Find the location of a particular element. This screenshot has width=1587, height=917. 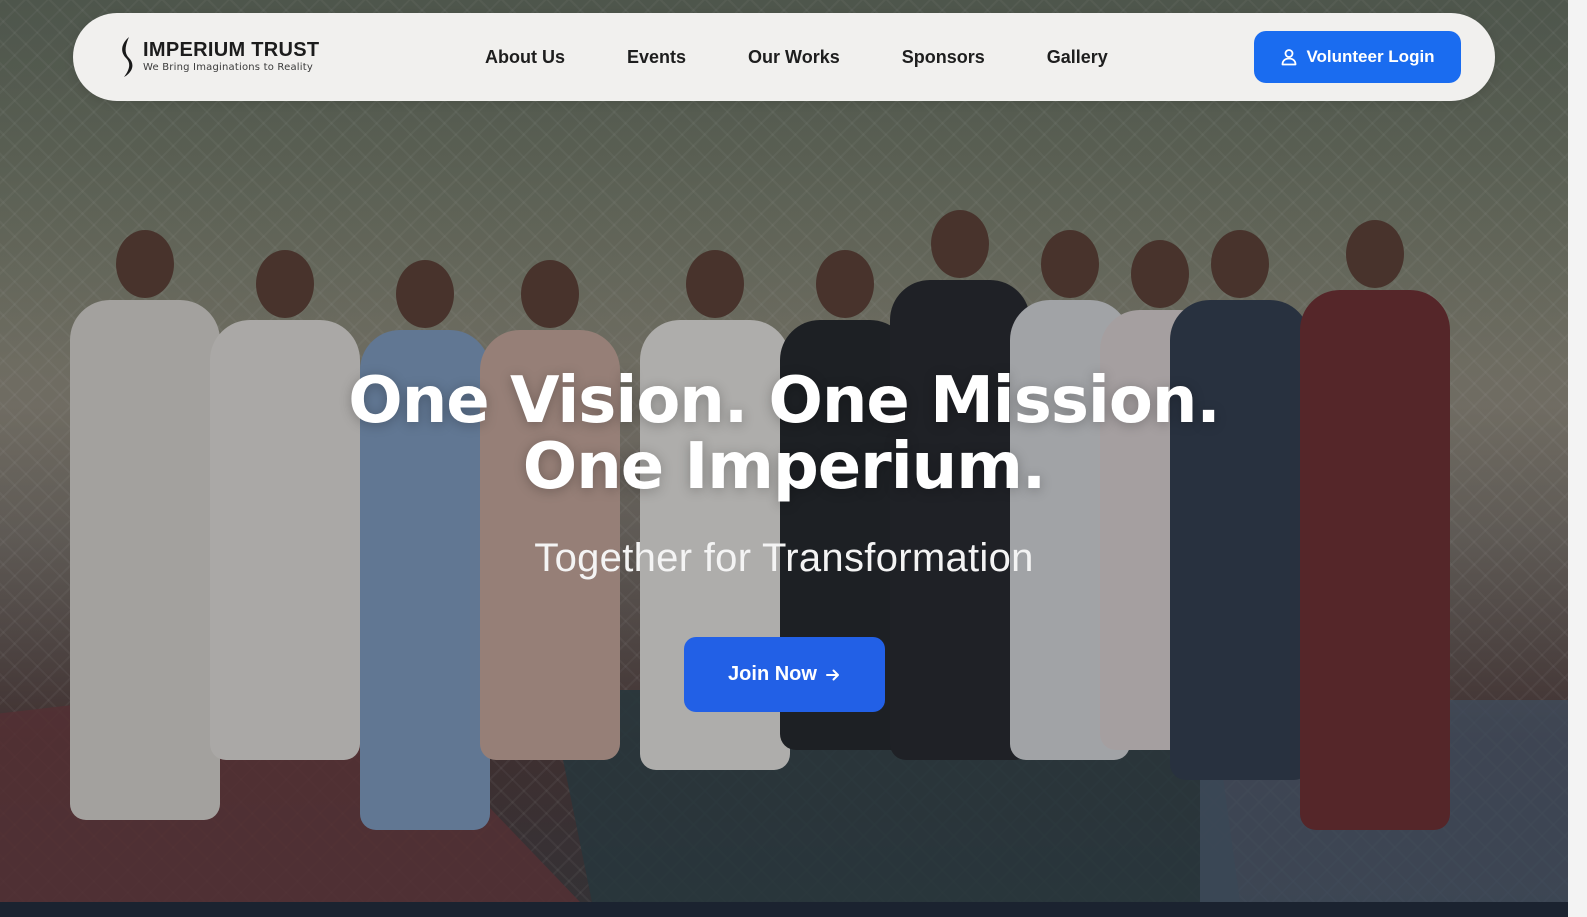

scrollbar-track is located at coordinates (1577, 458).